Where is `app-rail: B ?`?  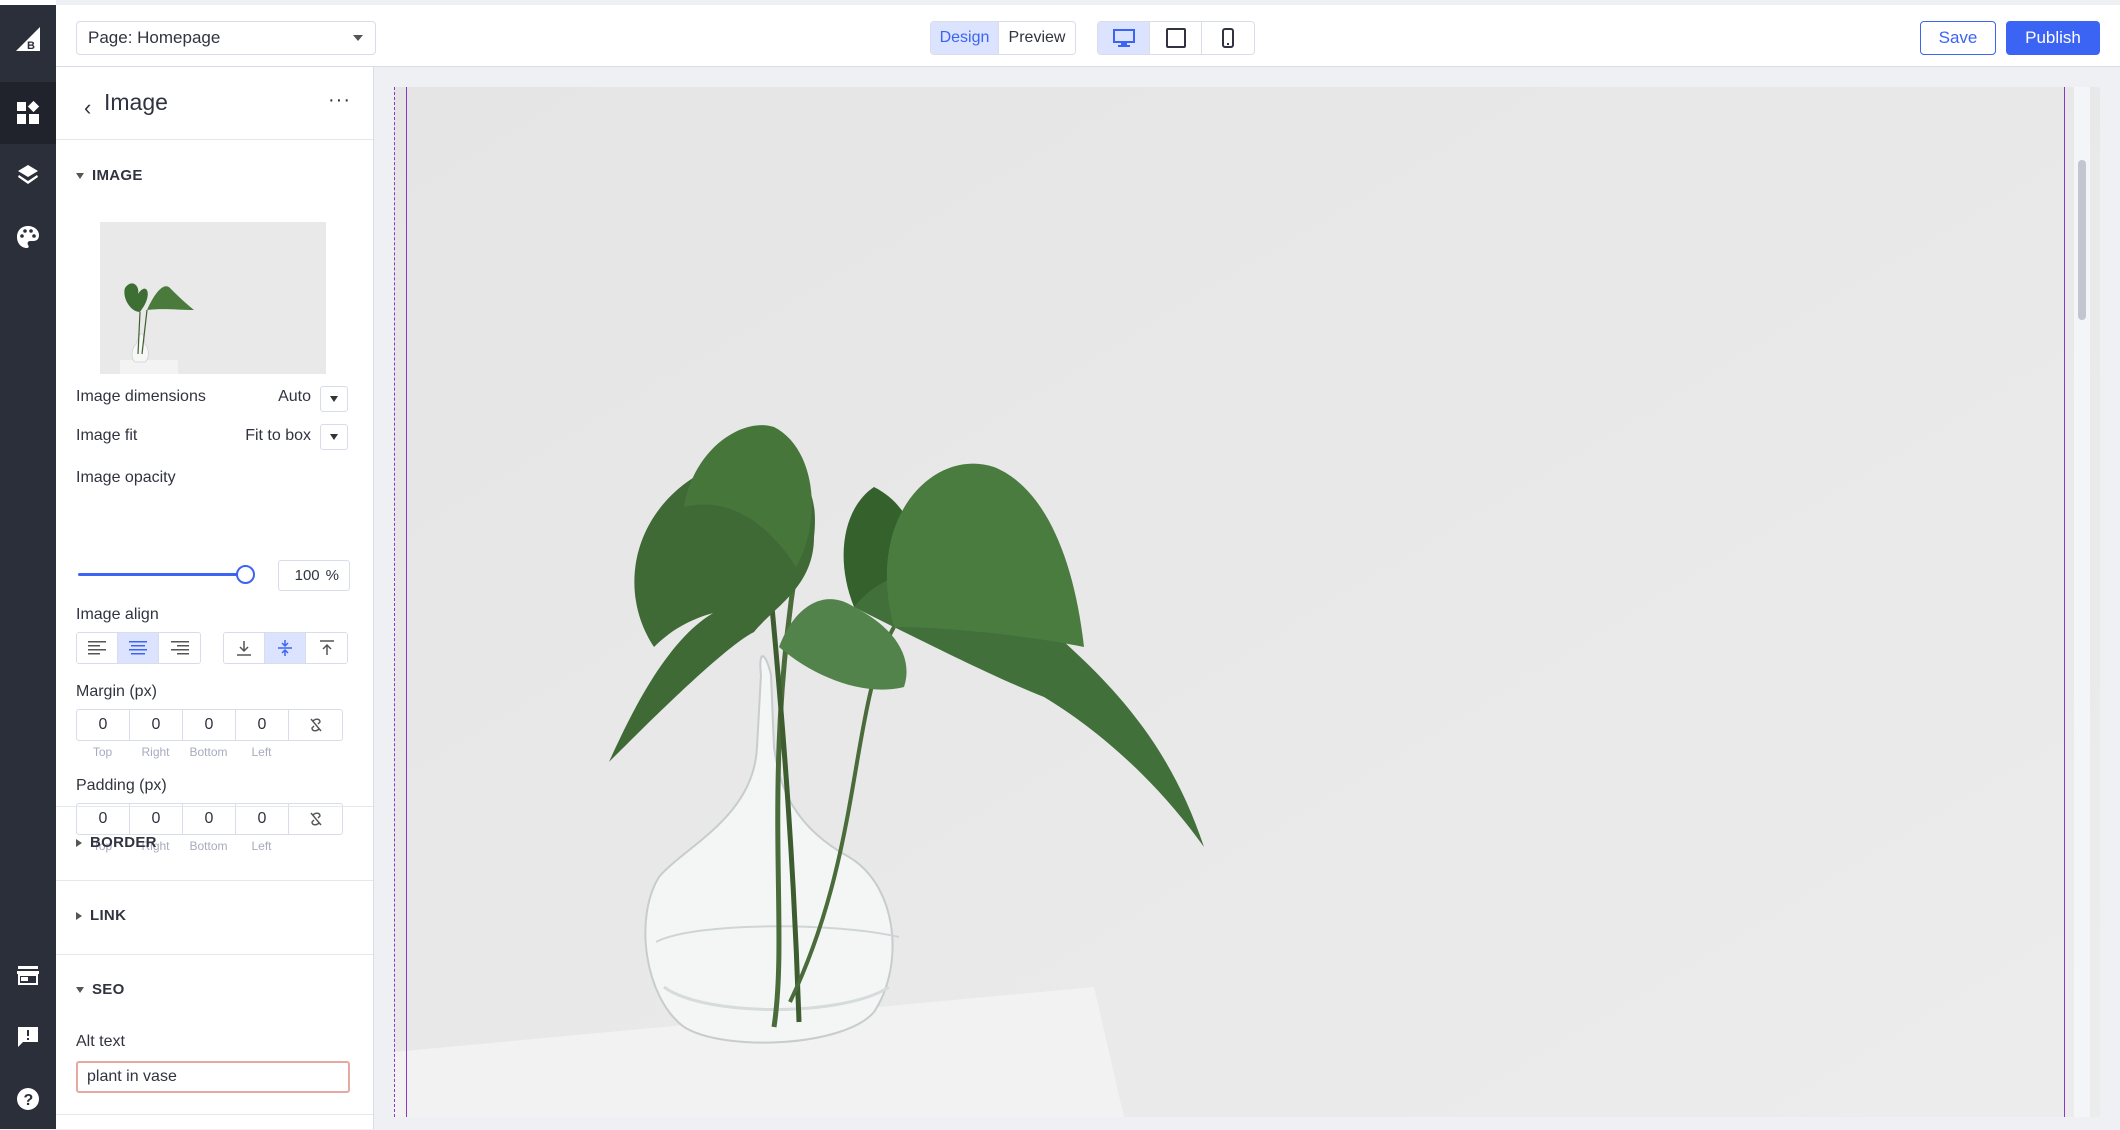 app-rail: B ? is located at coordinates (28, 564).